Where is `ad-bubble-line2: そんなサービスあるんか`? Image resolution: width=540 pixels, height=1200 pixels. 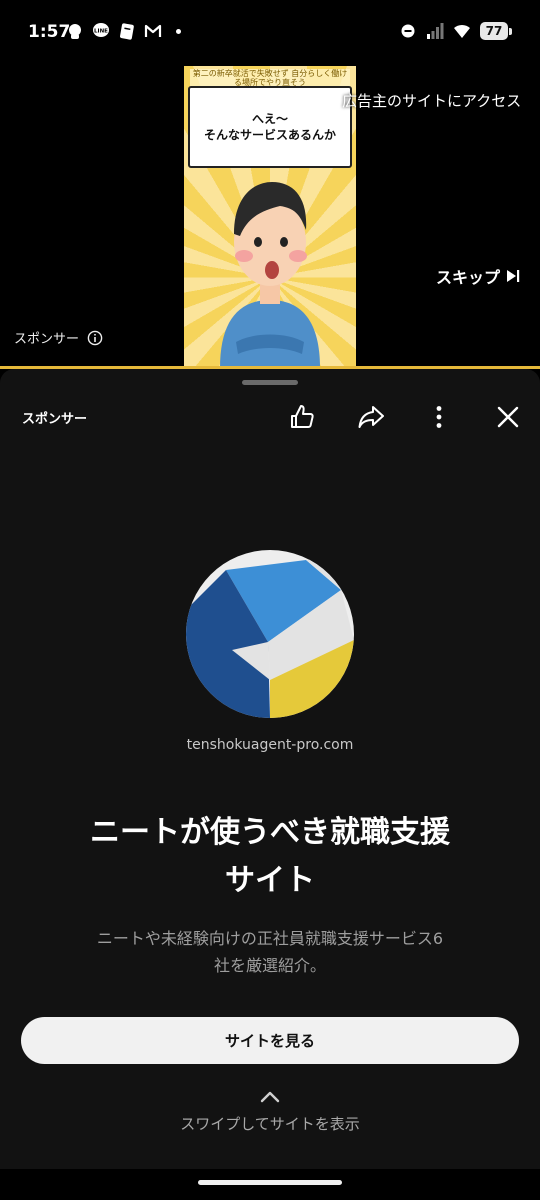 ad-bubble-line2: そんなサービスあるんか is located at coordinates (269, 135).